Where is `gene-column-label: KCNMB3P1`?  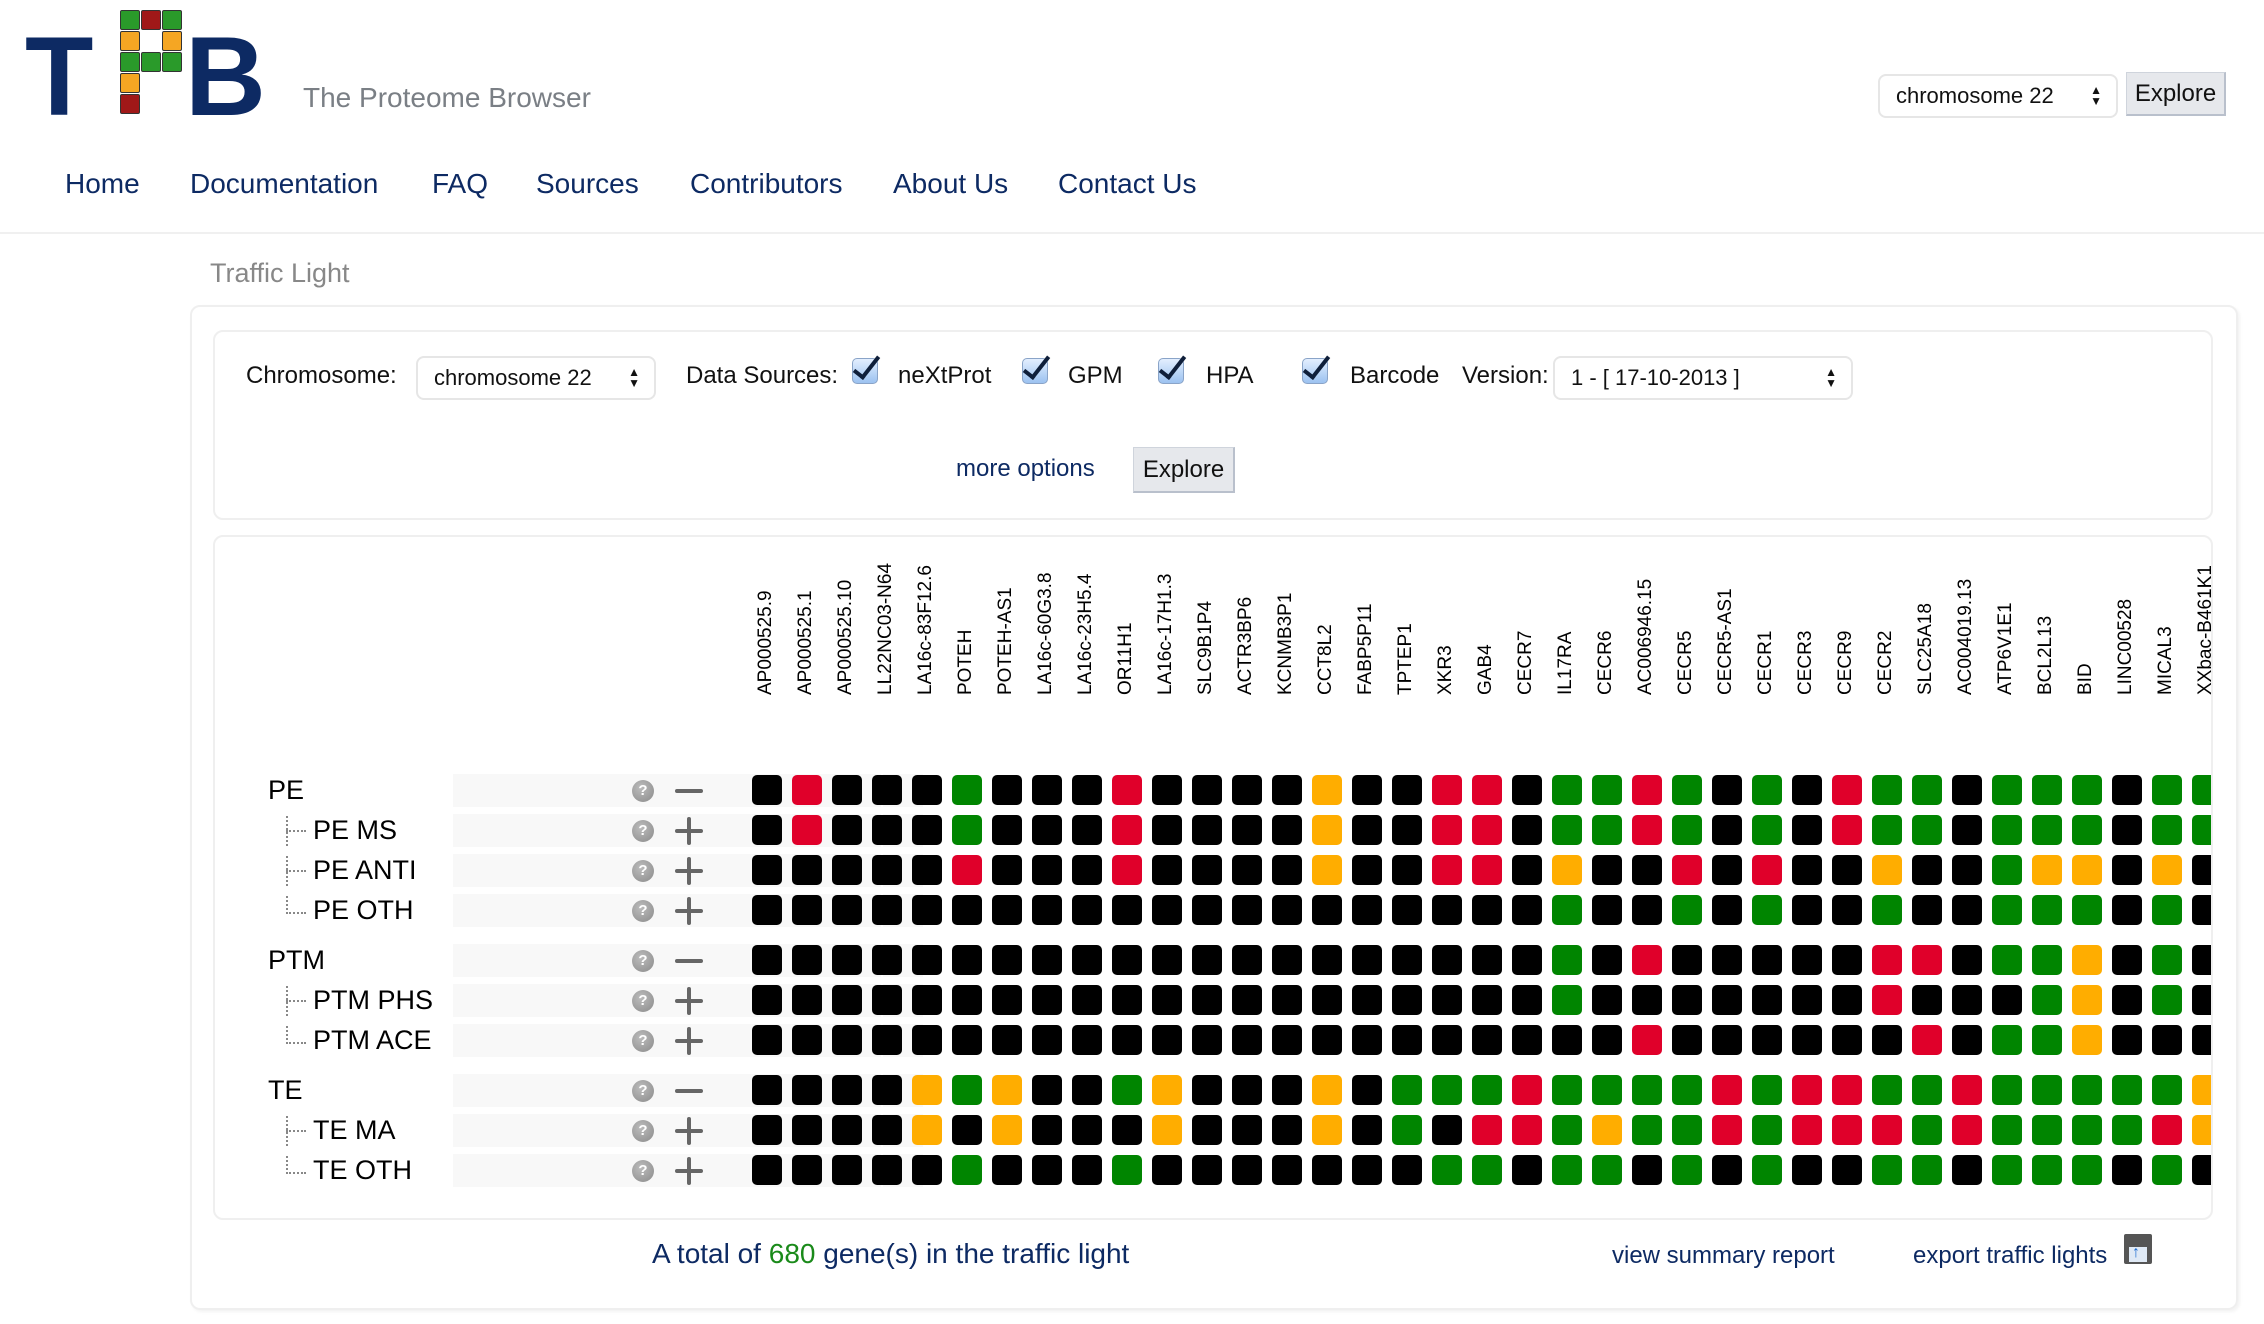
gene-column-label: KCNMB3P1 is located at coordinates (1286, 644).